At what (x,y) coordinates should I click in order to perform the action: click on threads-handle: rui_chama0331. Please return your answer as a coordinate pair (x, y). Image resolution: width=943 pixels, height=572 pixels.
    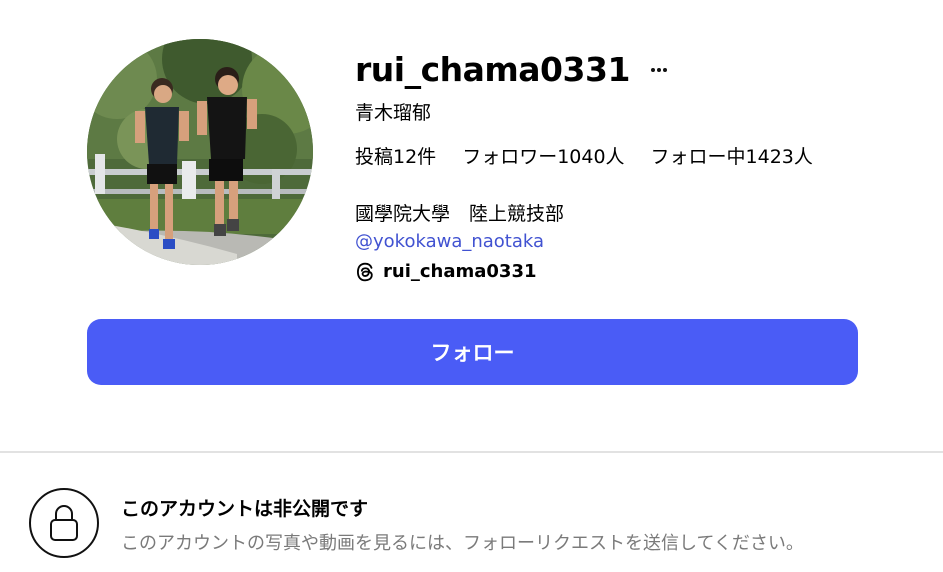
    Looking at the image, I should click on (460, 271).